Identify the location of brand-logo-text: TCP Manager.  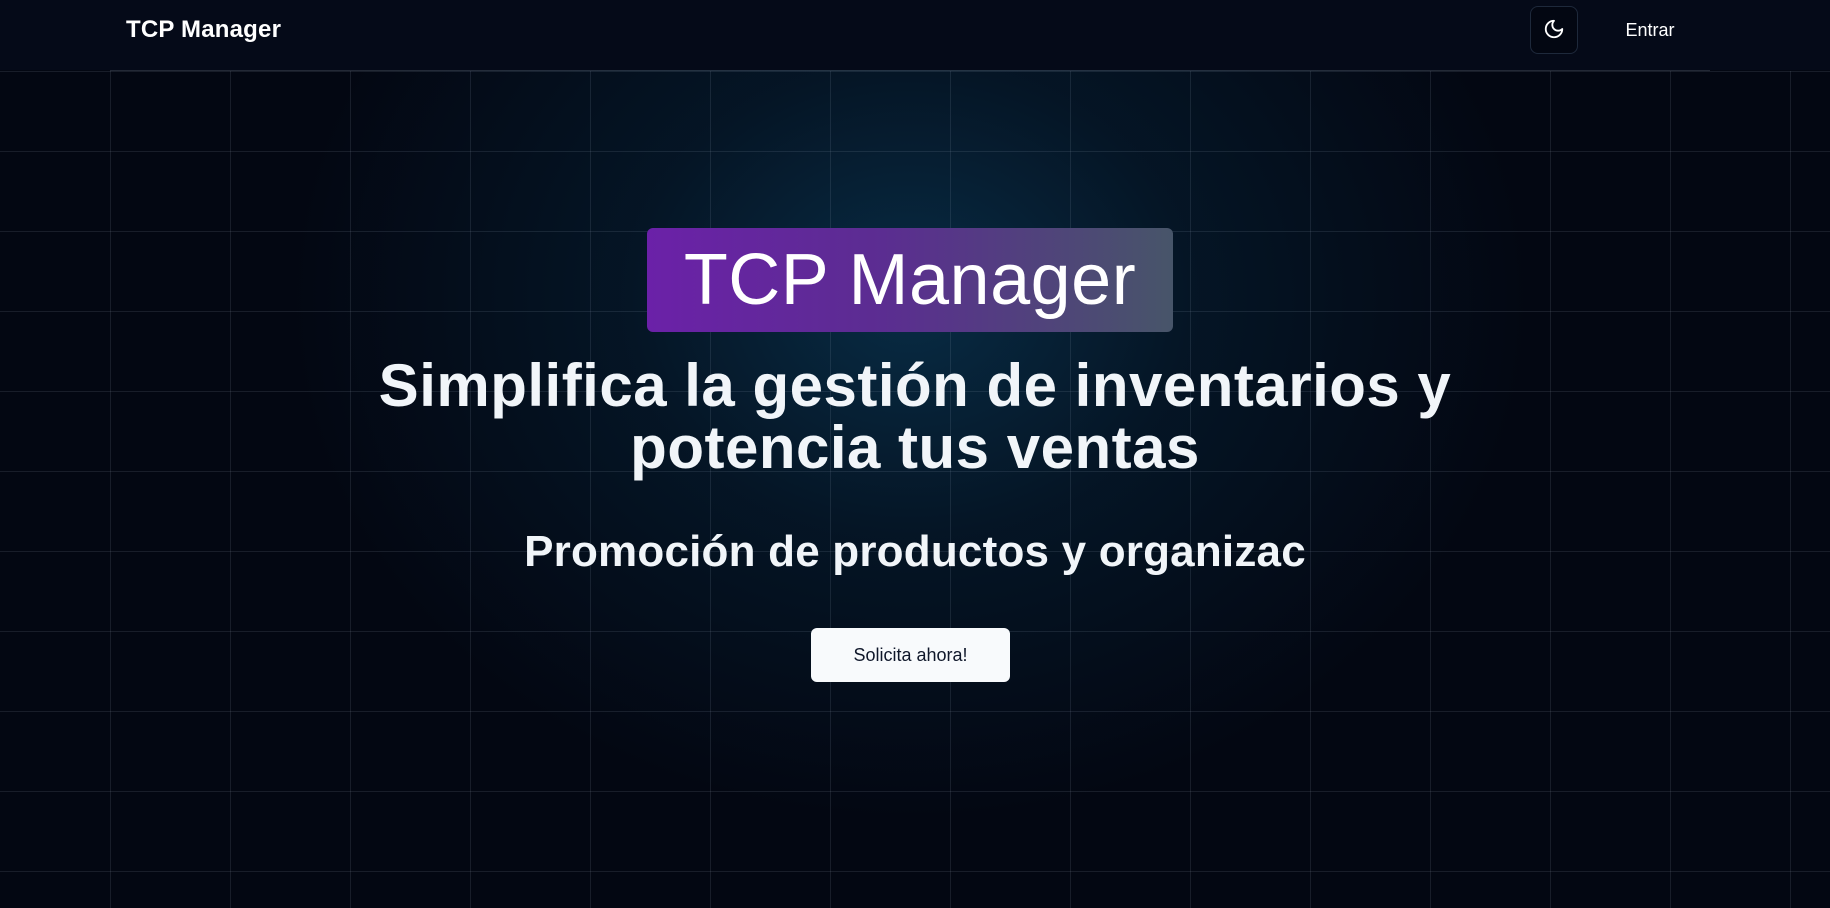
(203, 30).